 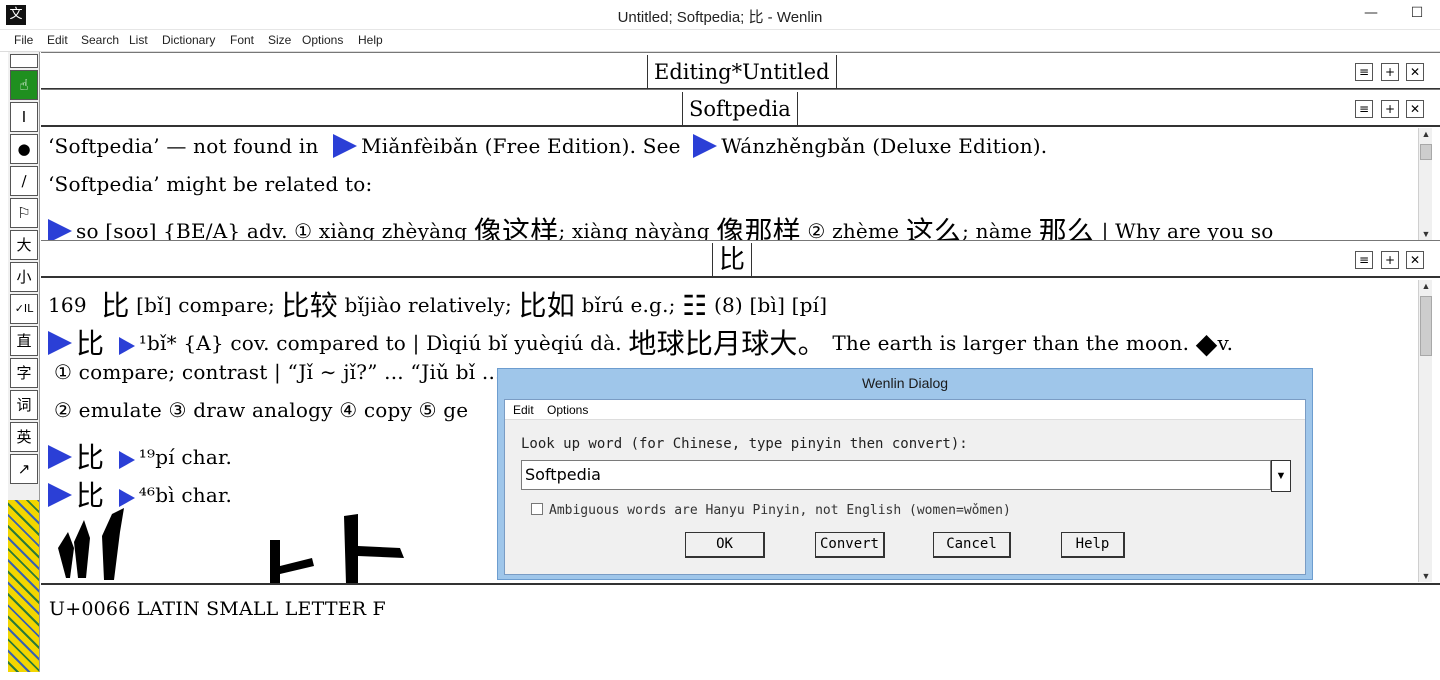 What do you see at coordinates (242, 40) in the screenshot?
I see `menu-font: Font` at bounding box center [242, 40].